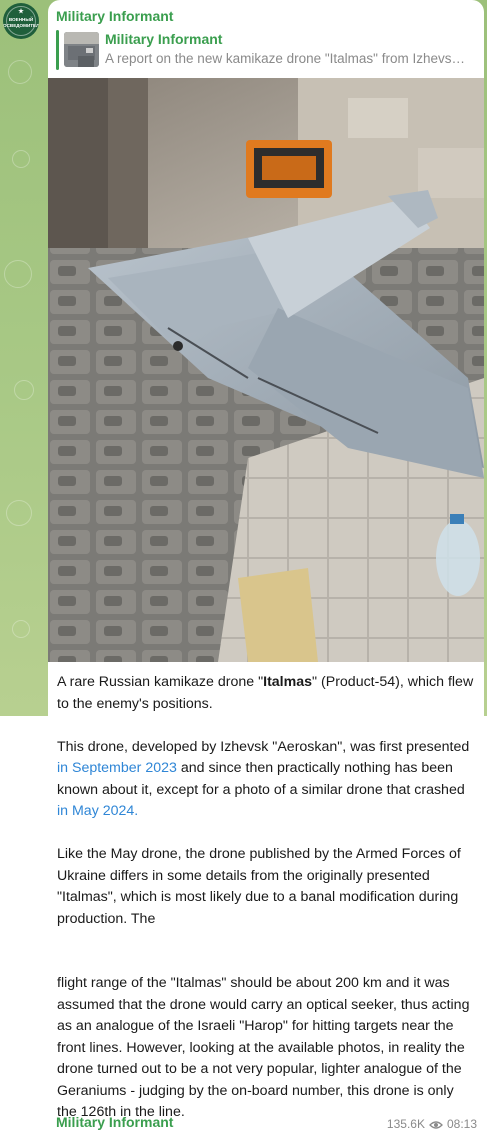 The image size is (487, 1145). I want to click on footer-sender-name: Military Informant, so click(114, 1122).